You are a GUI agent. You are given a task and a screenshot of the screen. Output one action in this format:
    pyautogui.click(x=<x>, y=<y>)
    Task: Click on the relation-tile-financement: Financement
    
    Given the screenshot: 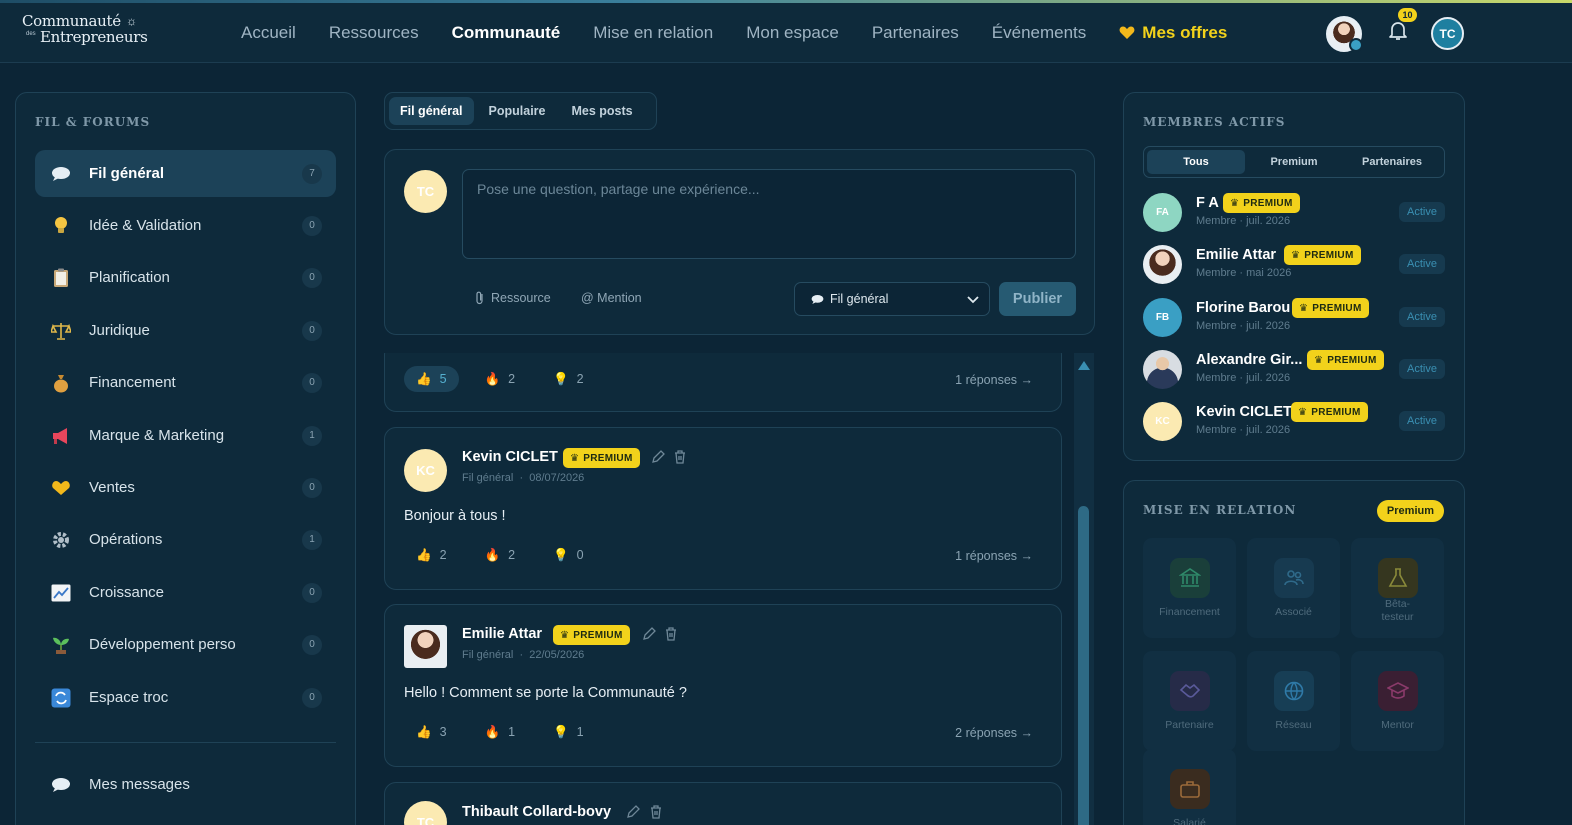 What is the action you would take?
    pyautogui.click(x=1189, y=588)
    